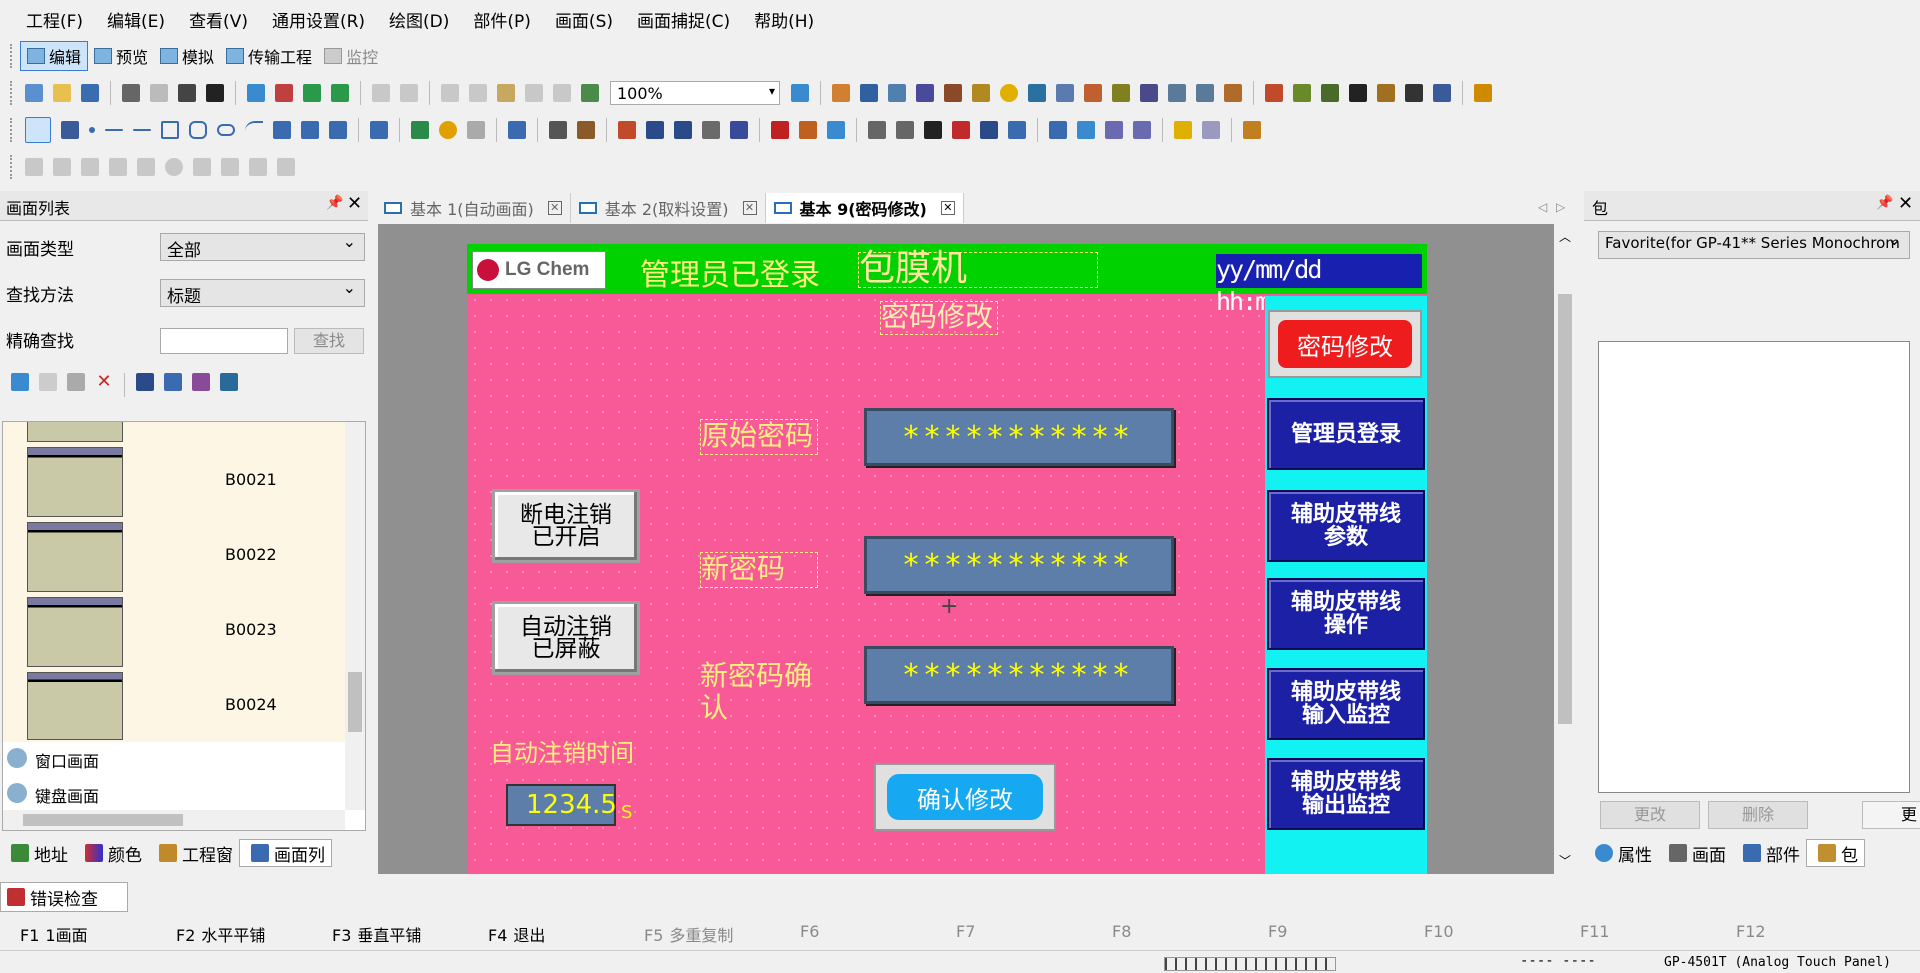  Describe the element at coordinates (131, 93) in the screenshot. I see `print-icon` at that location.